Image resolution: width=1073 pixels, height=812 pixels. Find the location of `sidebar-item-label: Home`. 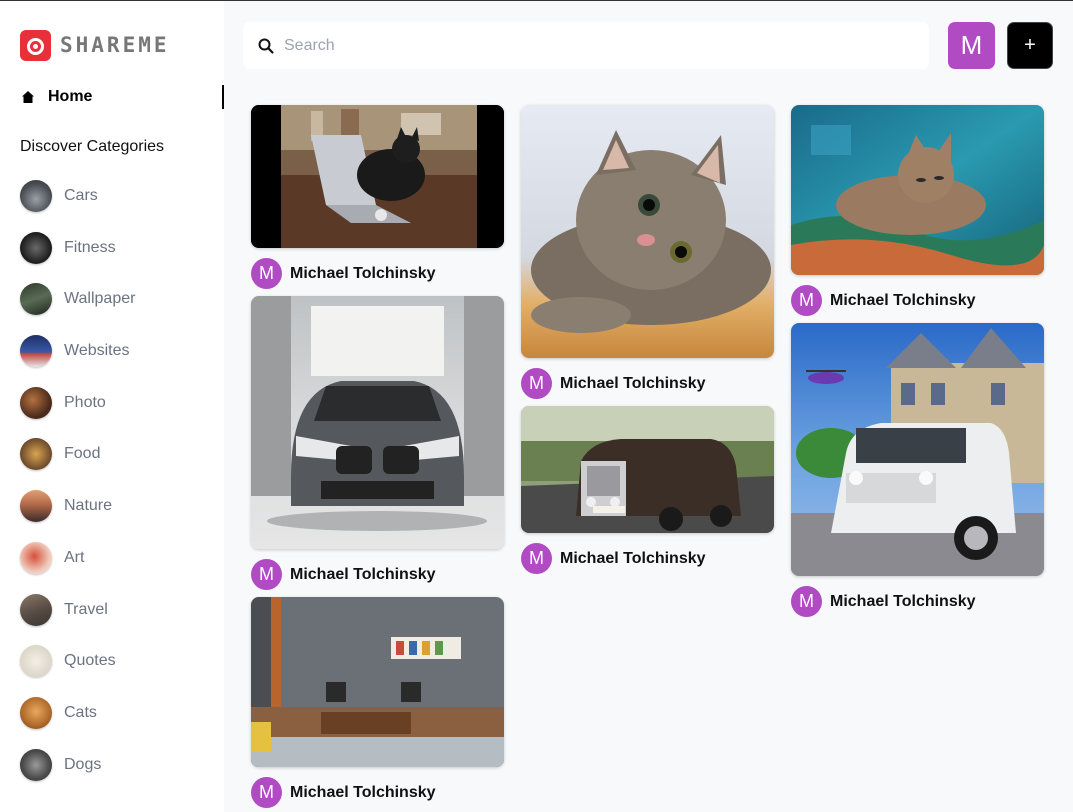

sidebar-item-label: Home is located at coordinates (70, 96).